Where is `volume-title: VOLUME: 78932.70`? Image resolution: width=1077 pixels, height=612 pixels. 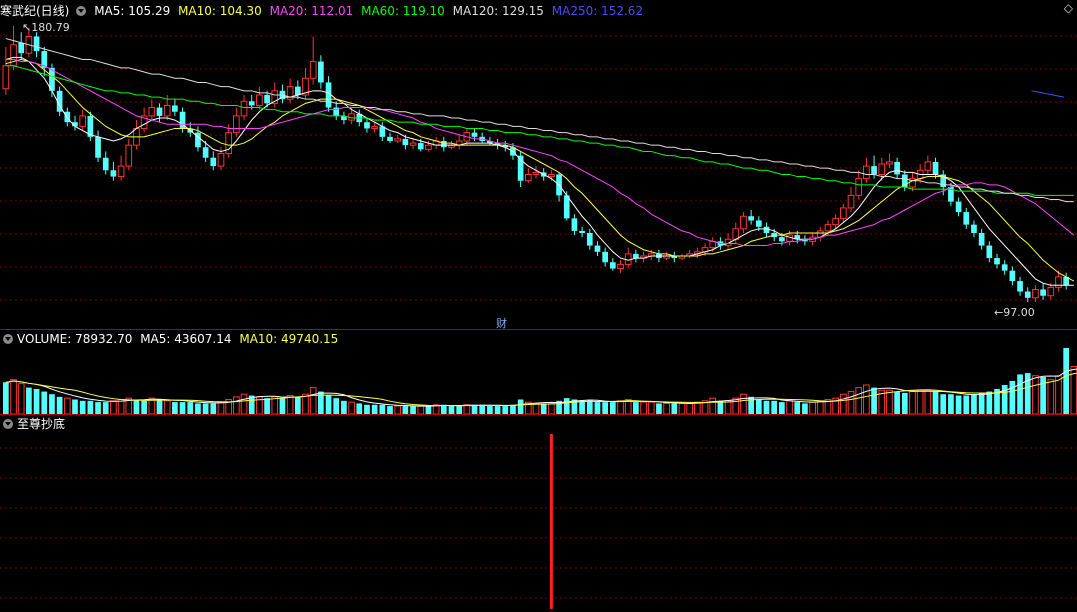 volume-title: VOLUME: 78932.70 is located at coordinates (75, 339).